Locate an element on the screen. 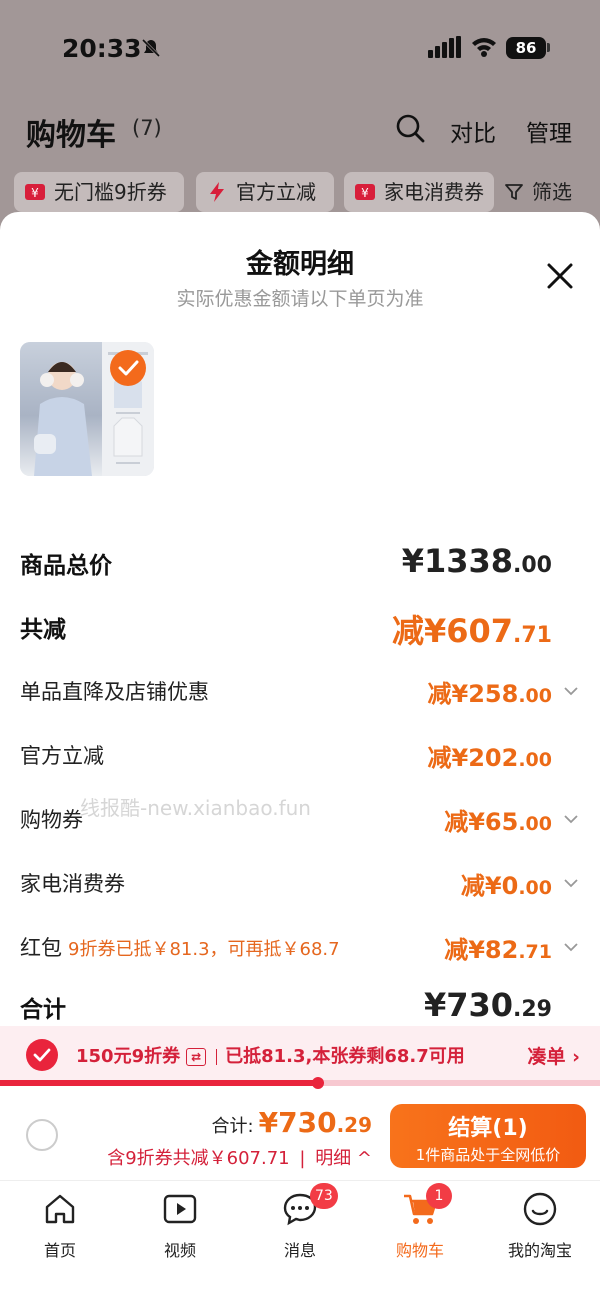  mute-bell-icon is located at coordinates (151, 48).